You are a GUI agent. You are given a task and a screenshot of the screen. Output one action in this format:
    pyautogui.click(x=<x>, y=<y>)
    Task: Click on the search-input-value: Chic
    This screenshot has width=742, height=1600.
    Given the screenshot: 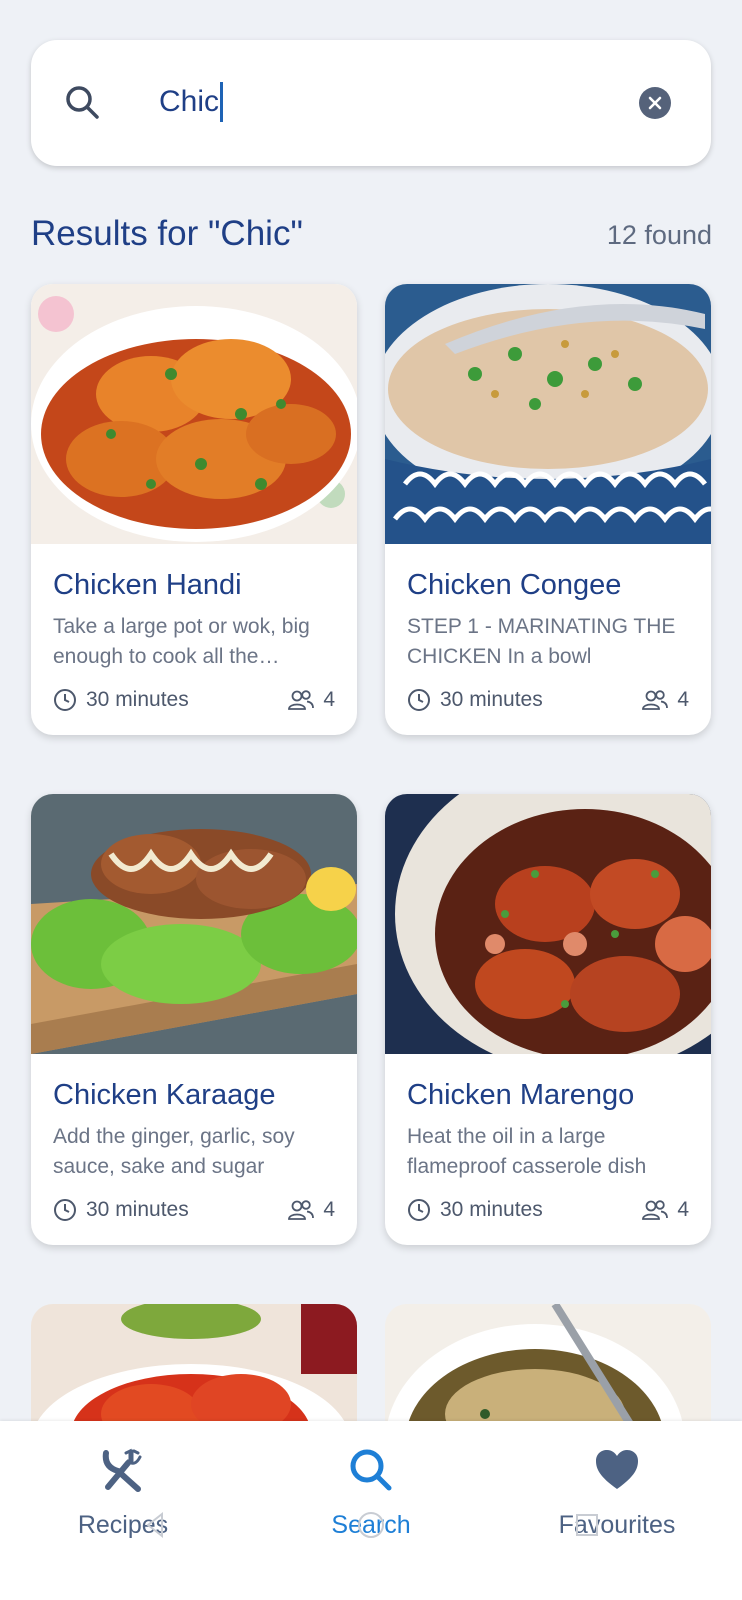 What is the action you would take?
    pyautogui.click(x=189, y=101)
    